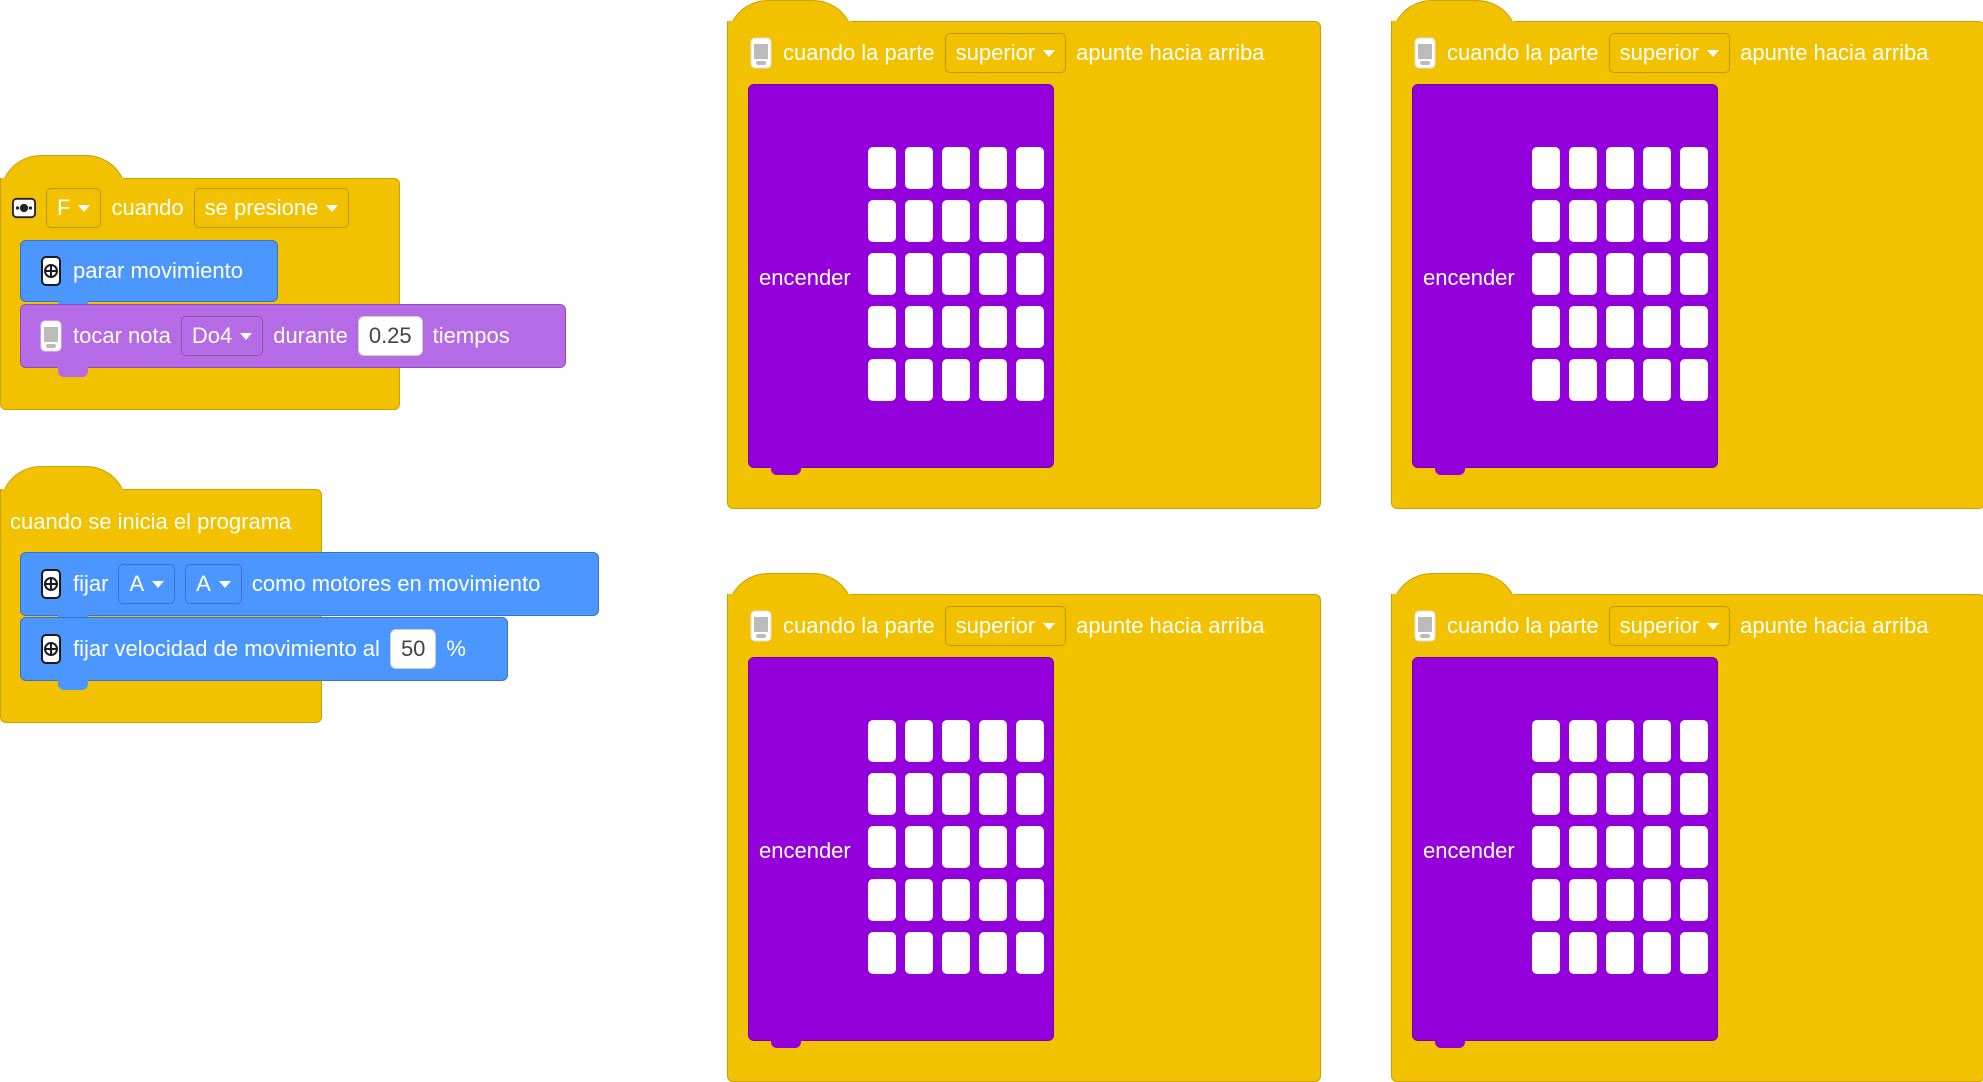  I want to click on port-dropdown: F, so click(74, 208).